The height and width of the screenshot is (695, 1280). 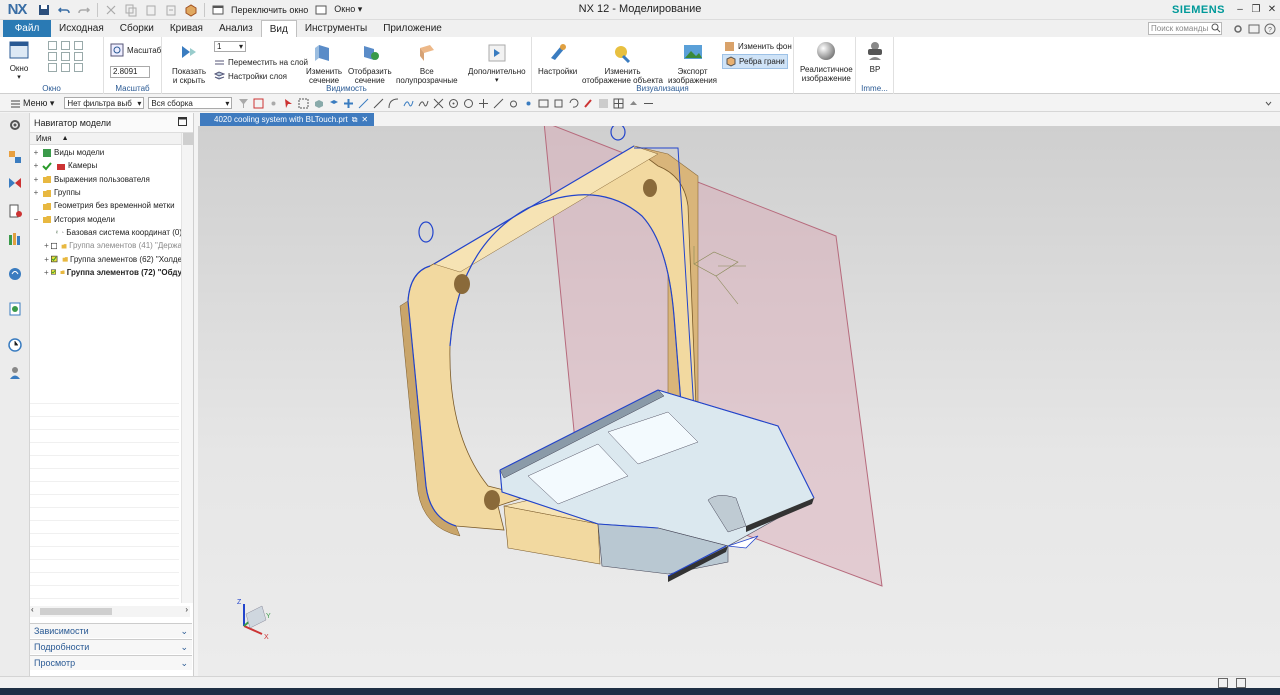 I want to click on column-header-name: Имя ▲, so click(x=111, y=139).